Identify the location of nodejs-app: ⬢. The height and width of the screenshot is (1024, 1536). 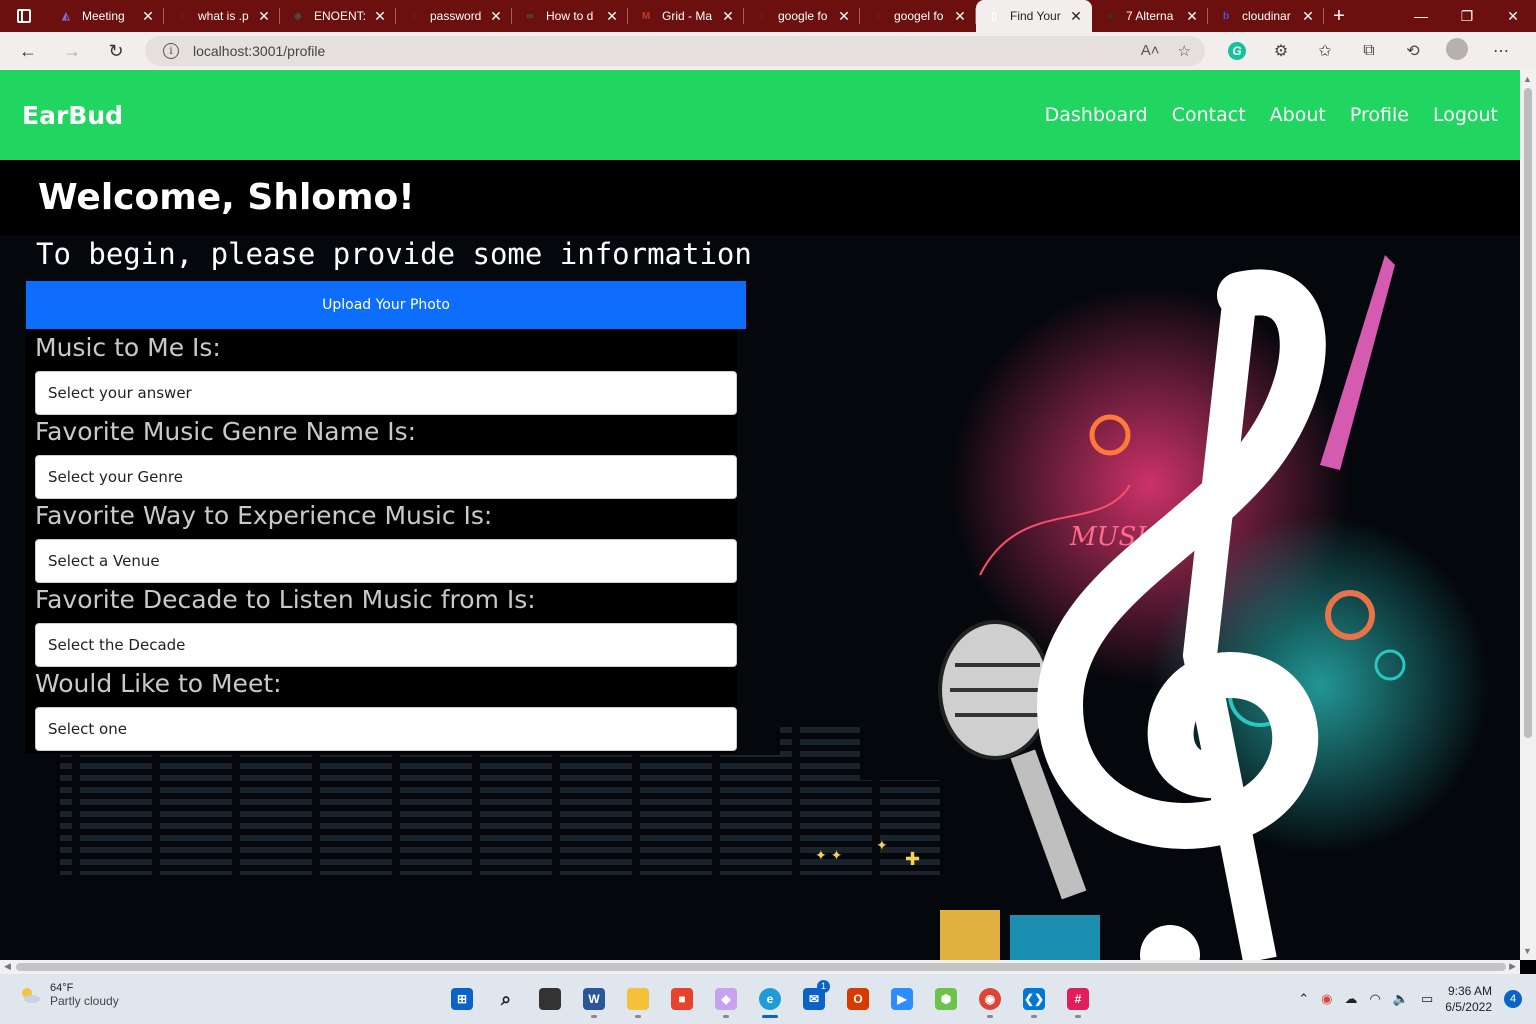
(946, 999).